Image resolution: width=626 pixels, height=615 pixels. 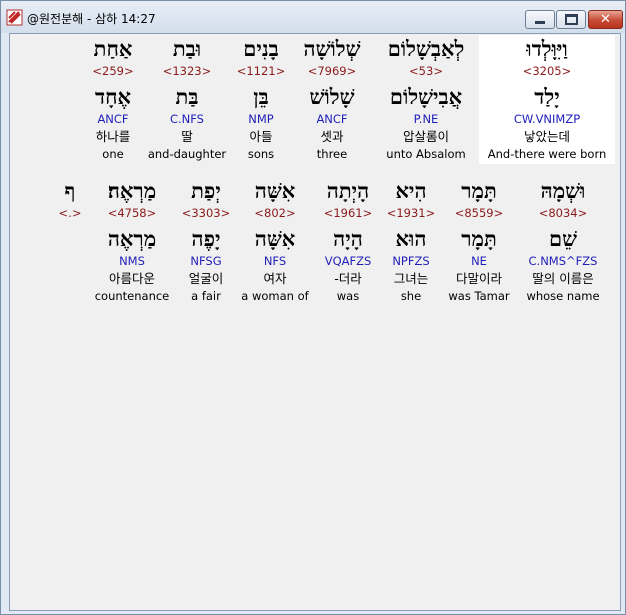 I want to click on lemma: יָלַד, so click(x=547, y=96).